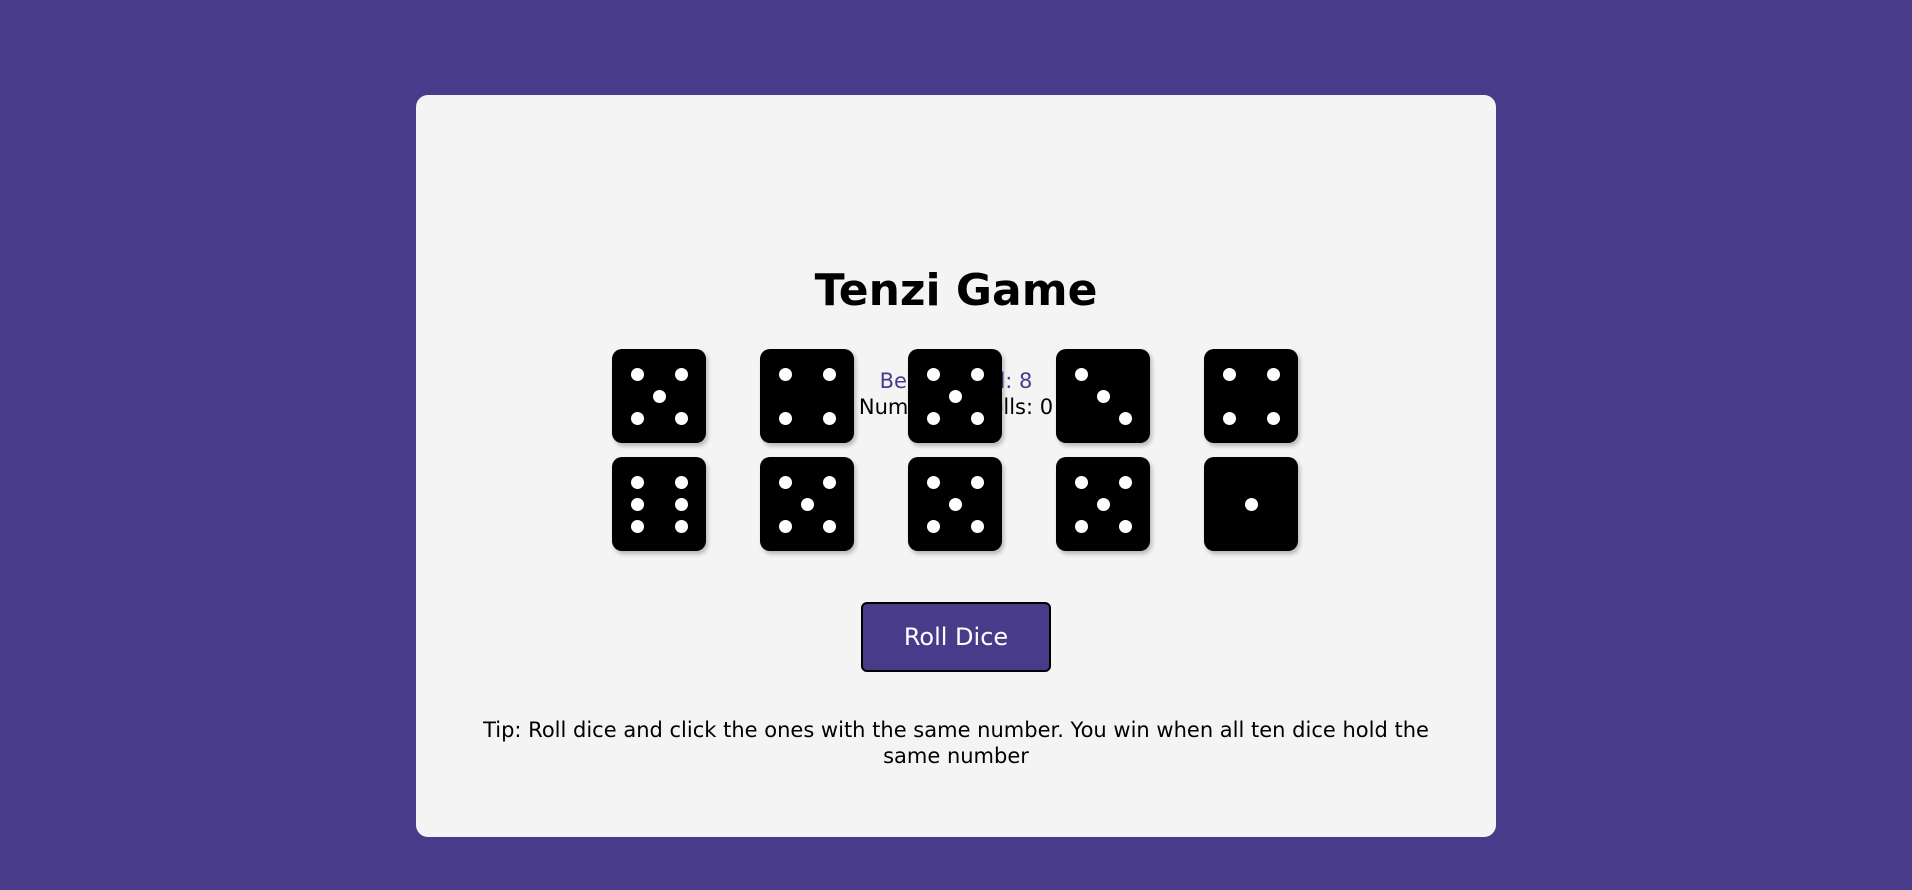 This screenshot has height=890, width=1912. What do you see at coordinates (956, 637) in the screenshot?
I see `roll-dice-button: Roll Dice` at bounding box center [956, 637].